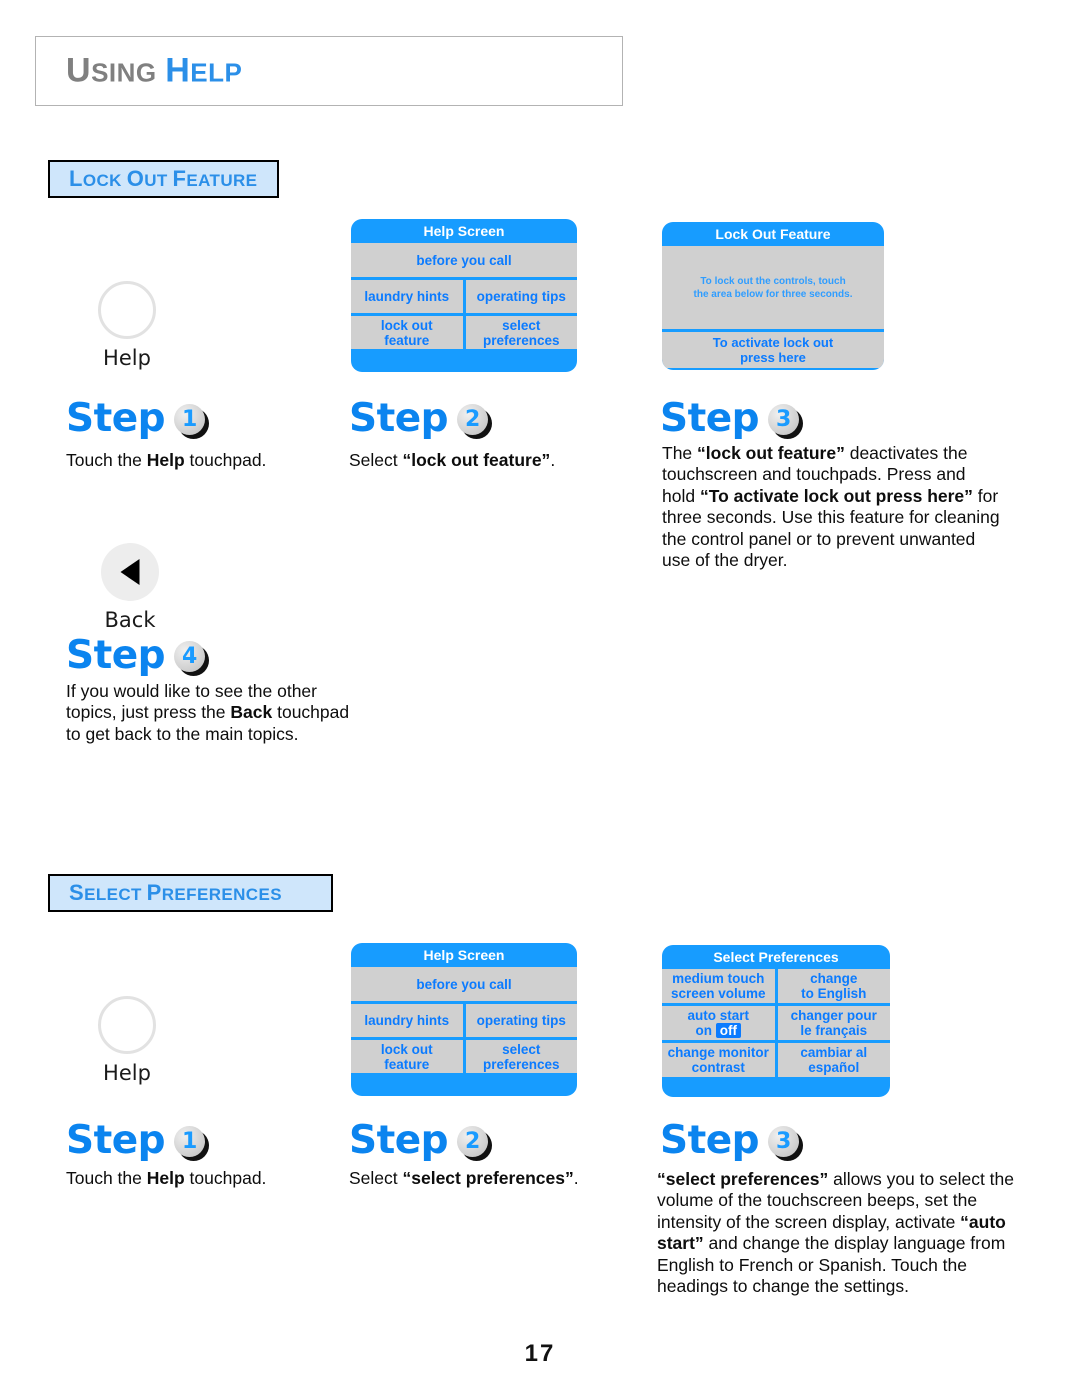 This screenshot has width=1080, height=1397. I want to click on panel-title-select-preferences: Select Preferences, so click(776, 957).